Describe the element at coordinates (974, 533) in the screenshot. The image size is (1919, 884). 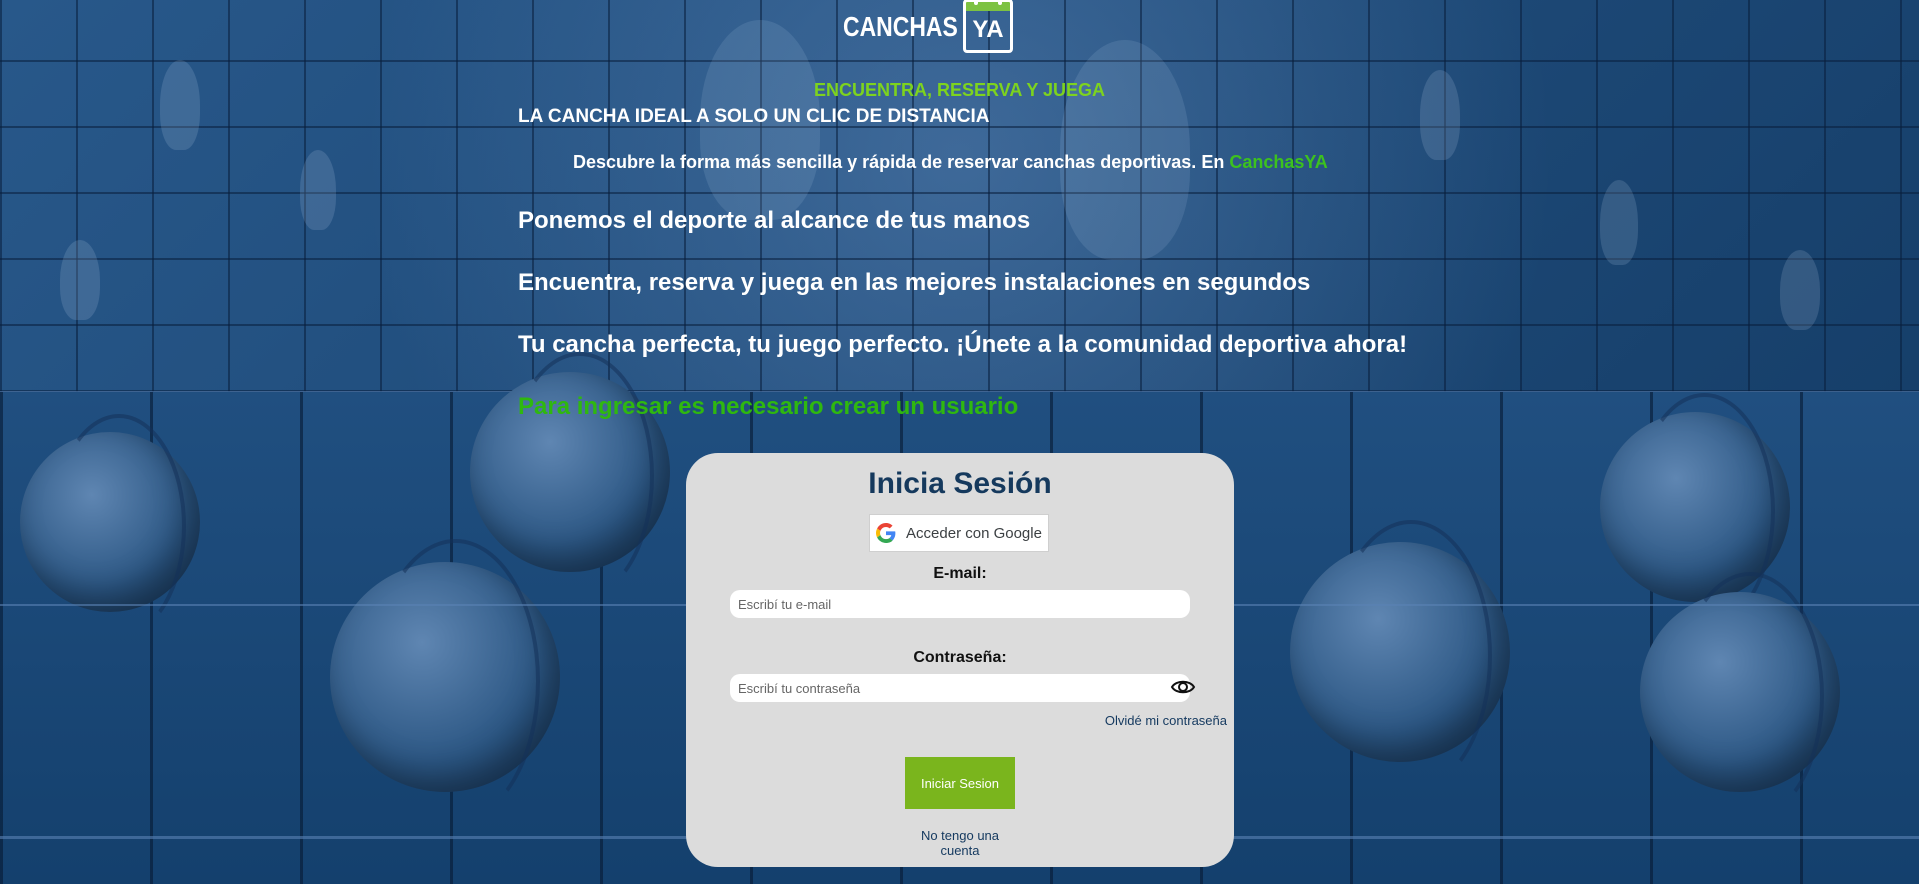
I see `google-button-label: Acceder con Google` at that location.